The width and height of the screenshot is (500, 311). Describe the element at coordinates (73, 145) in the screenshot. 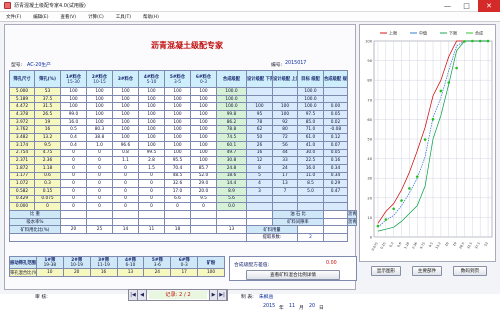

I see `table-cell: 0.4` at that location.